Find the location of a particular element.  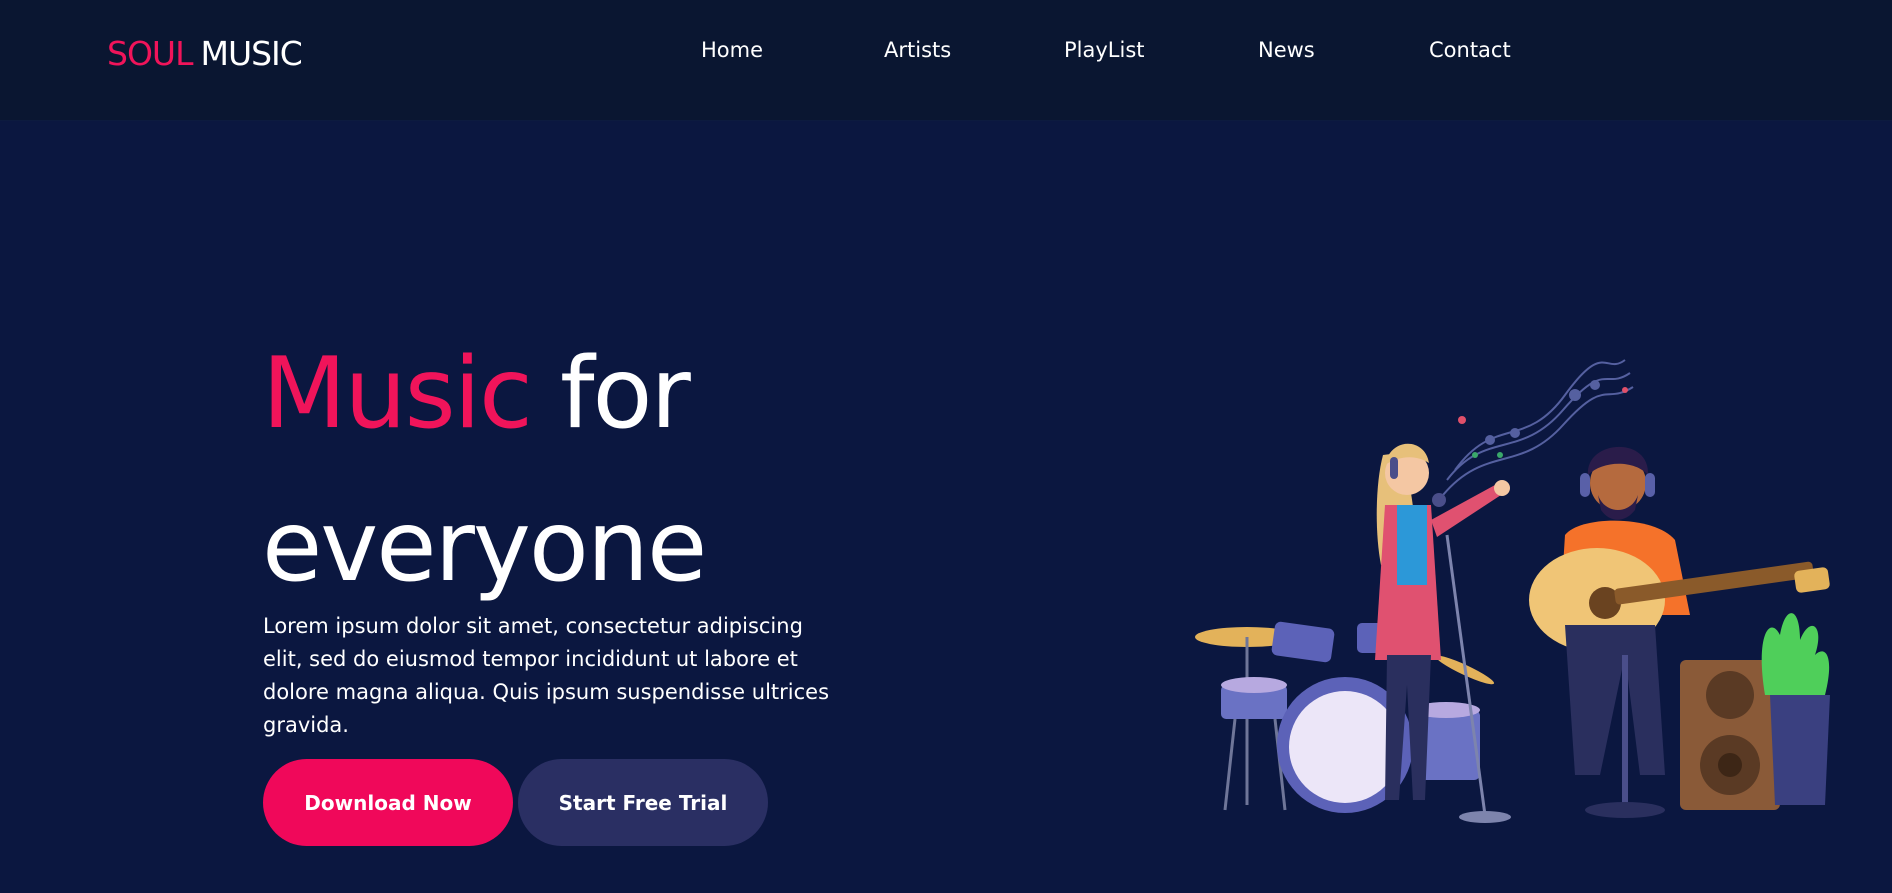

nav-link-playlist: PlayList is located at coordinates (1104, 50).